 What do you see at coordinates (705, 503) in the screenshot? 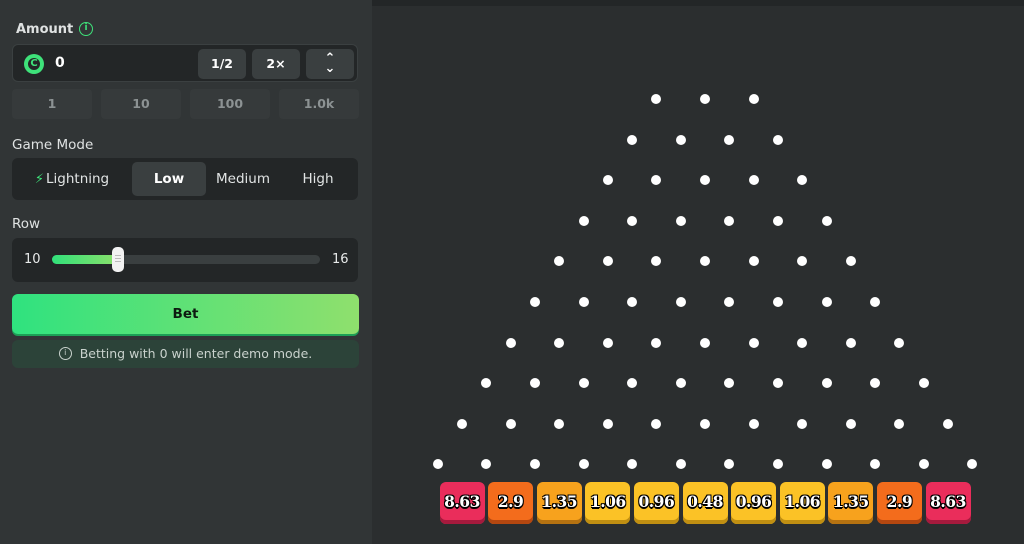
I see `multiplier-bucket: 0.48` at bounding box center [705, 503].